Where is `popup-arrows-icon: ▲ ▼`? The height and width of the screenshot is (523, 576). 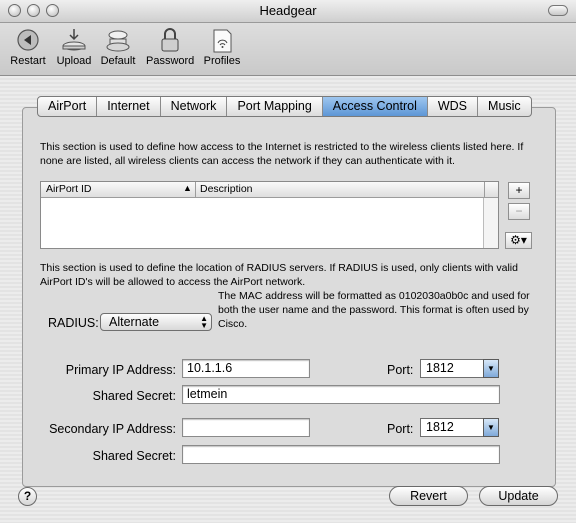
popup-arrows-icon: ▲ ▼ is located at coordinates (204, 322).